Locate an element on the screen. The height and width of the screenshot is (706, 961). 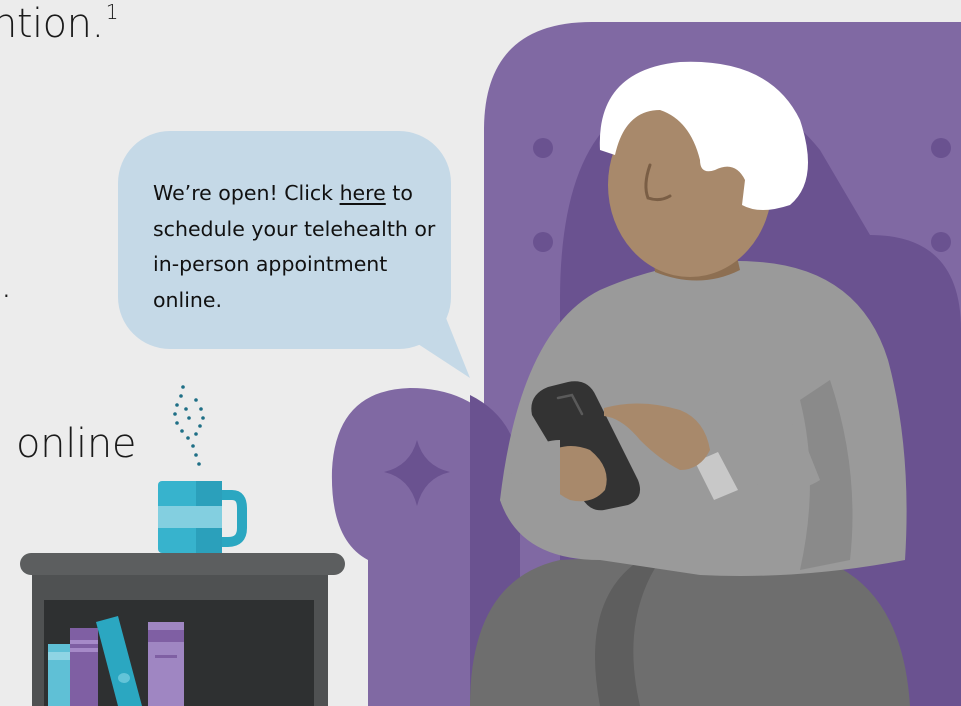
book-3-dot is located at coordinates (124, 678).